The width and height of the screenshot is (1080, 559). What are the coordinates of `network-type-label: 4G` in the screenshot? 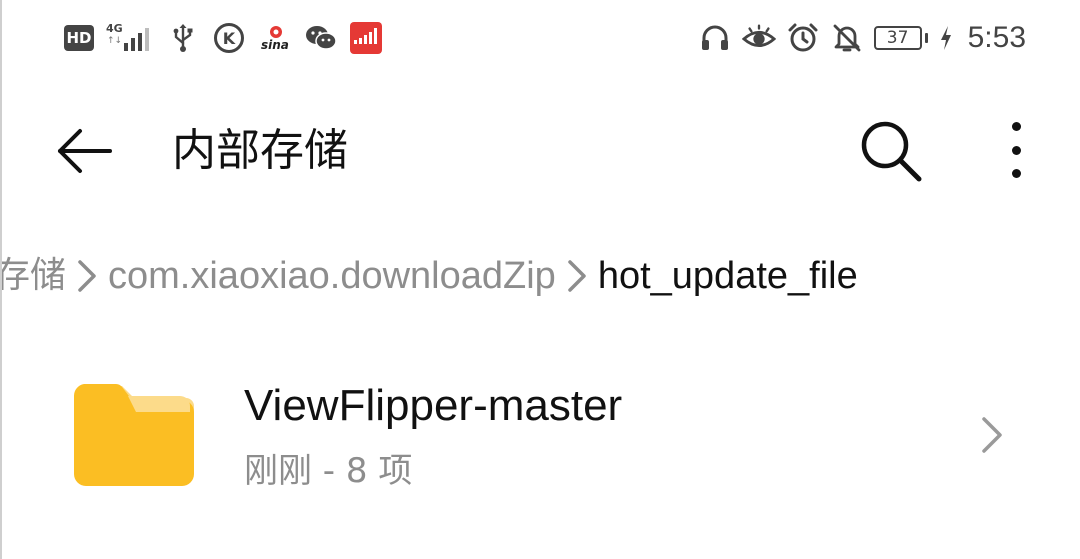 It's located at (114, 28).